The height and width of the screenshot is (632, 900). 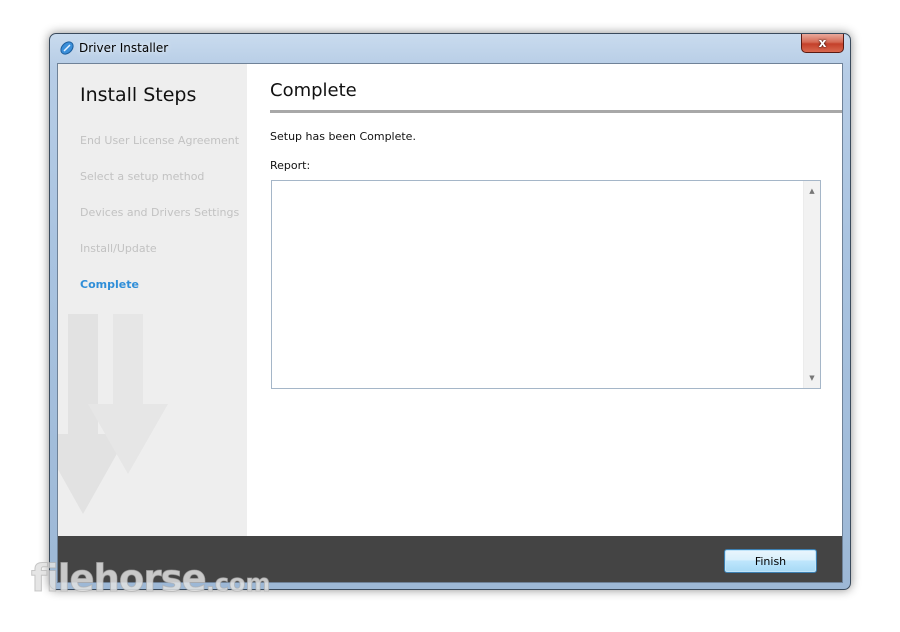 I want to click on close-button: x, so click(x=822, y=43).